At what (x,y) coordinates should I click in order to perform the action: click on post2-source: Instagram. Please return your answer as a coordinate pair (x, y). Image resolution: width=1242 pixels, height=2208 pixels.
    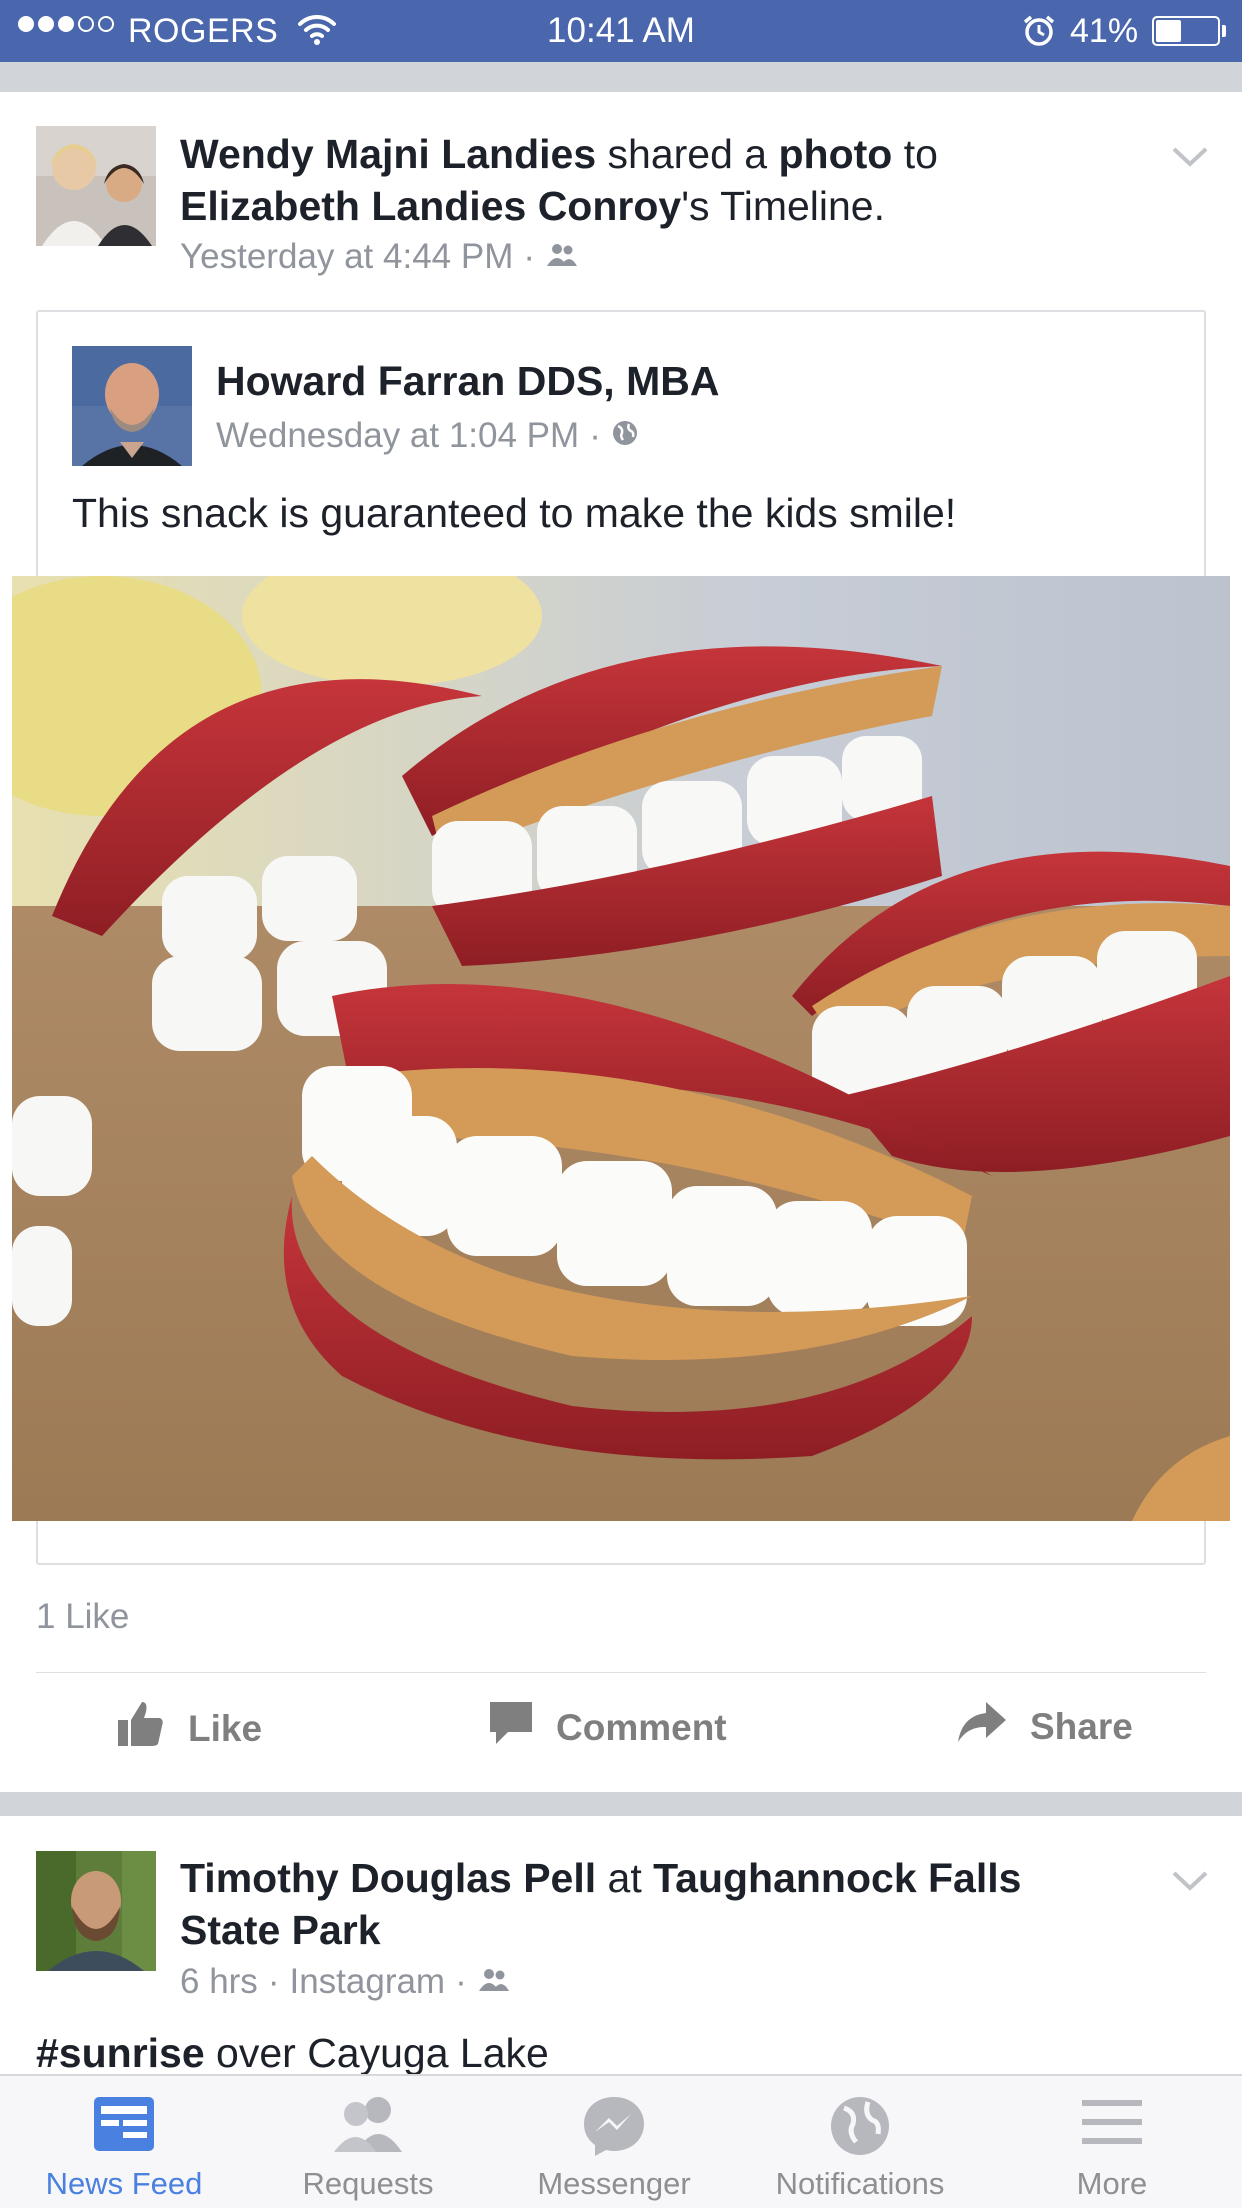
    Looking at the image, I should click on (367, 1982).